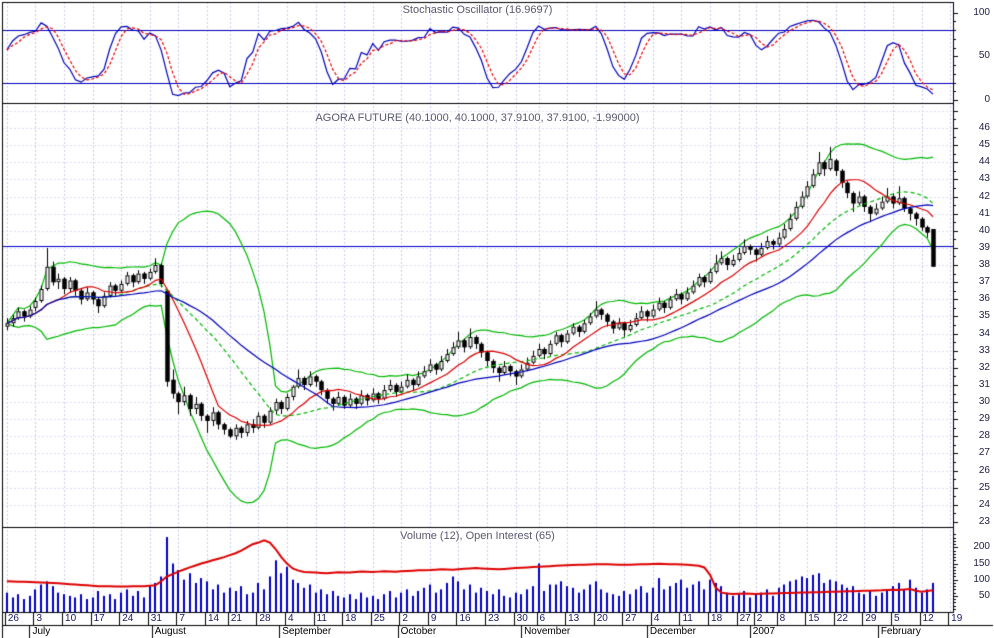  I want to click on month-label: December, so click(672, 631).